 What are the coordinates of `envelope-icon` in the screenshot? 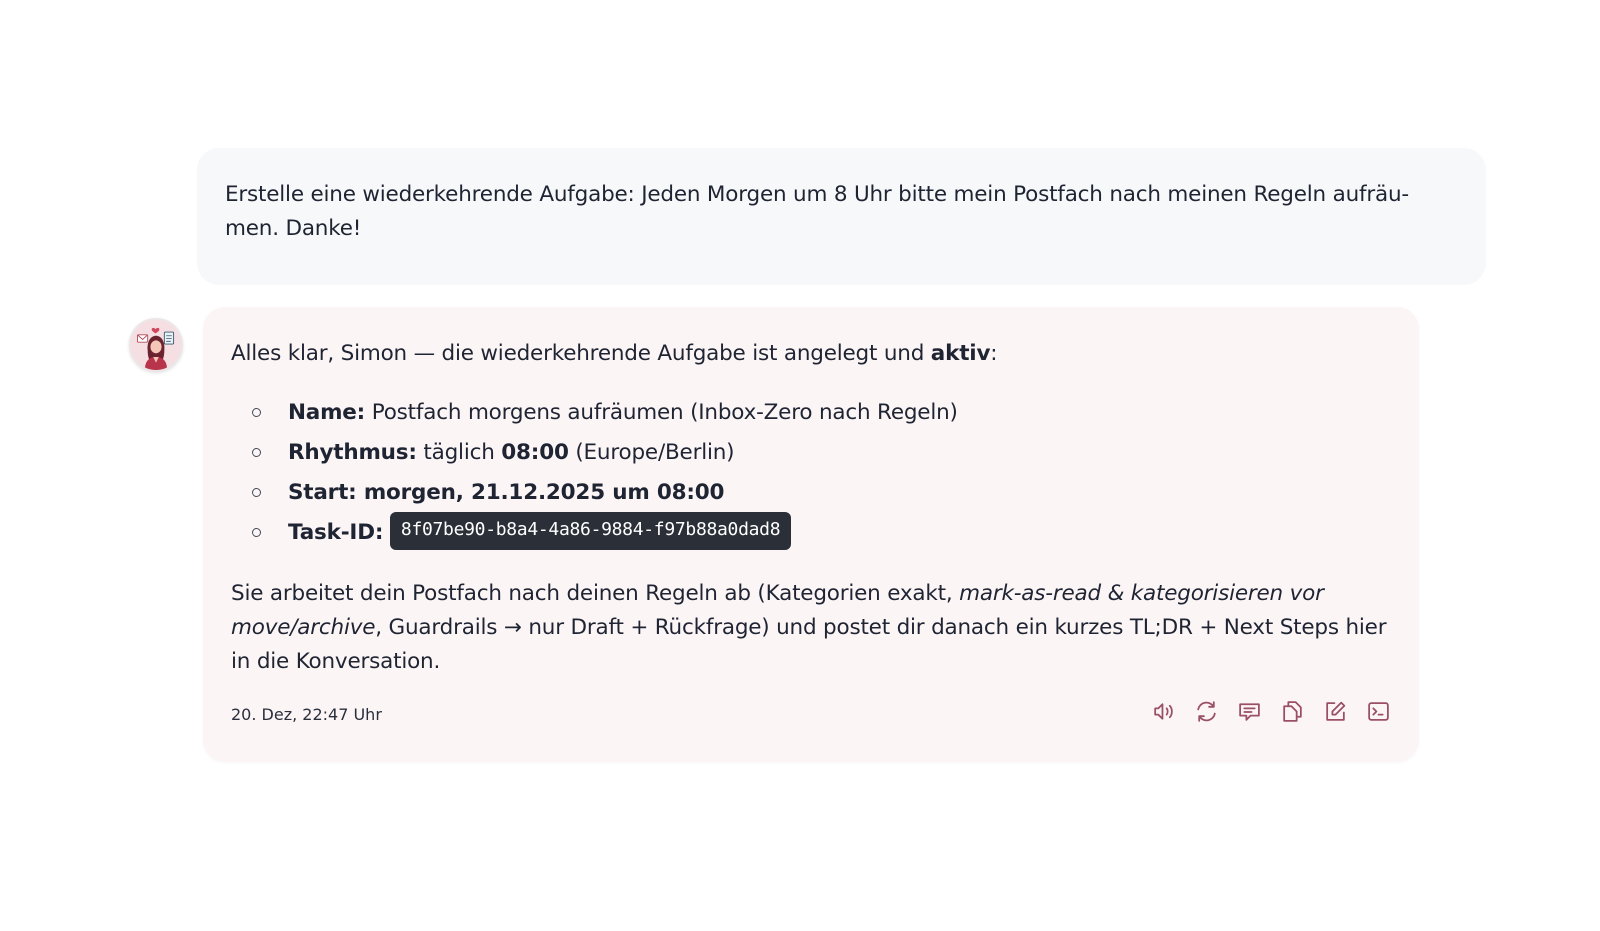 It's located at (143, 338).